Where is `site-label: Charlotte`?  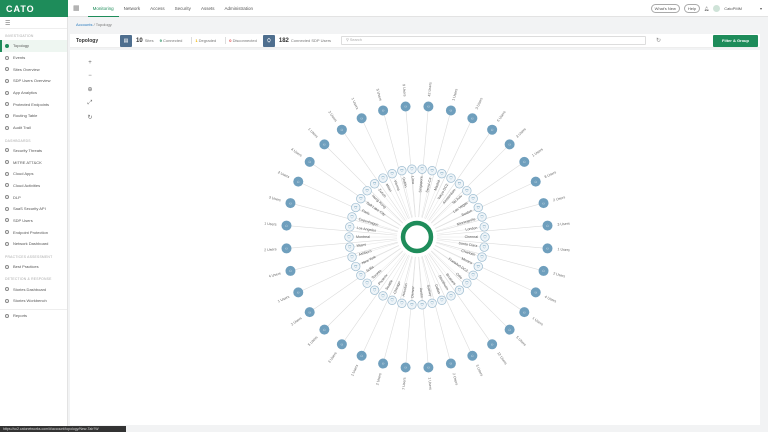 site-label: Charlotte is located at coordinates (468, 253).